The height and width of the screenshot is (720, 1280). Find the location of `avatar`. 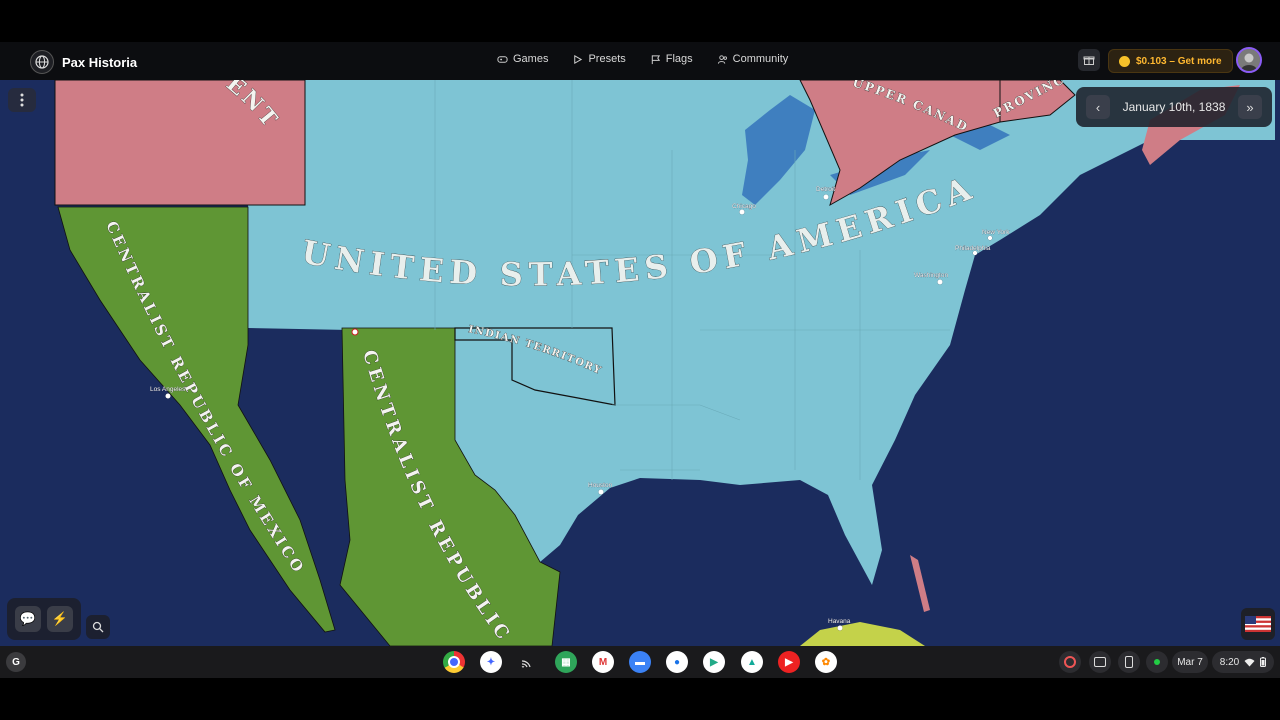

avatar is located at coordinates (1249, 60).